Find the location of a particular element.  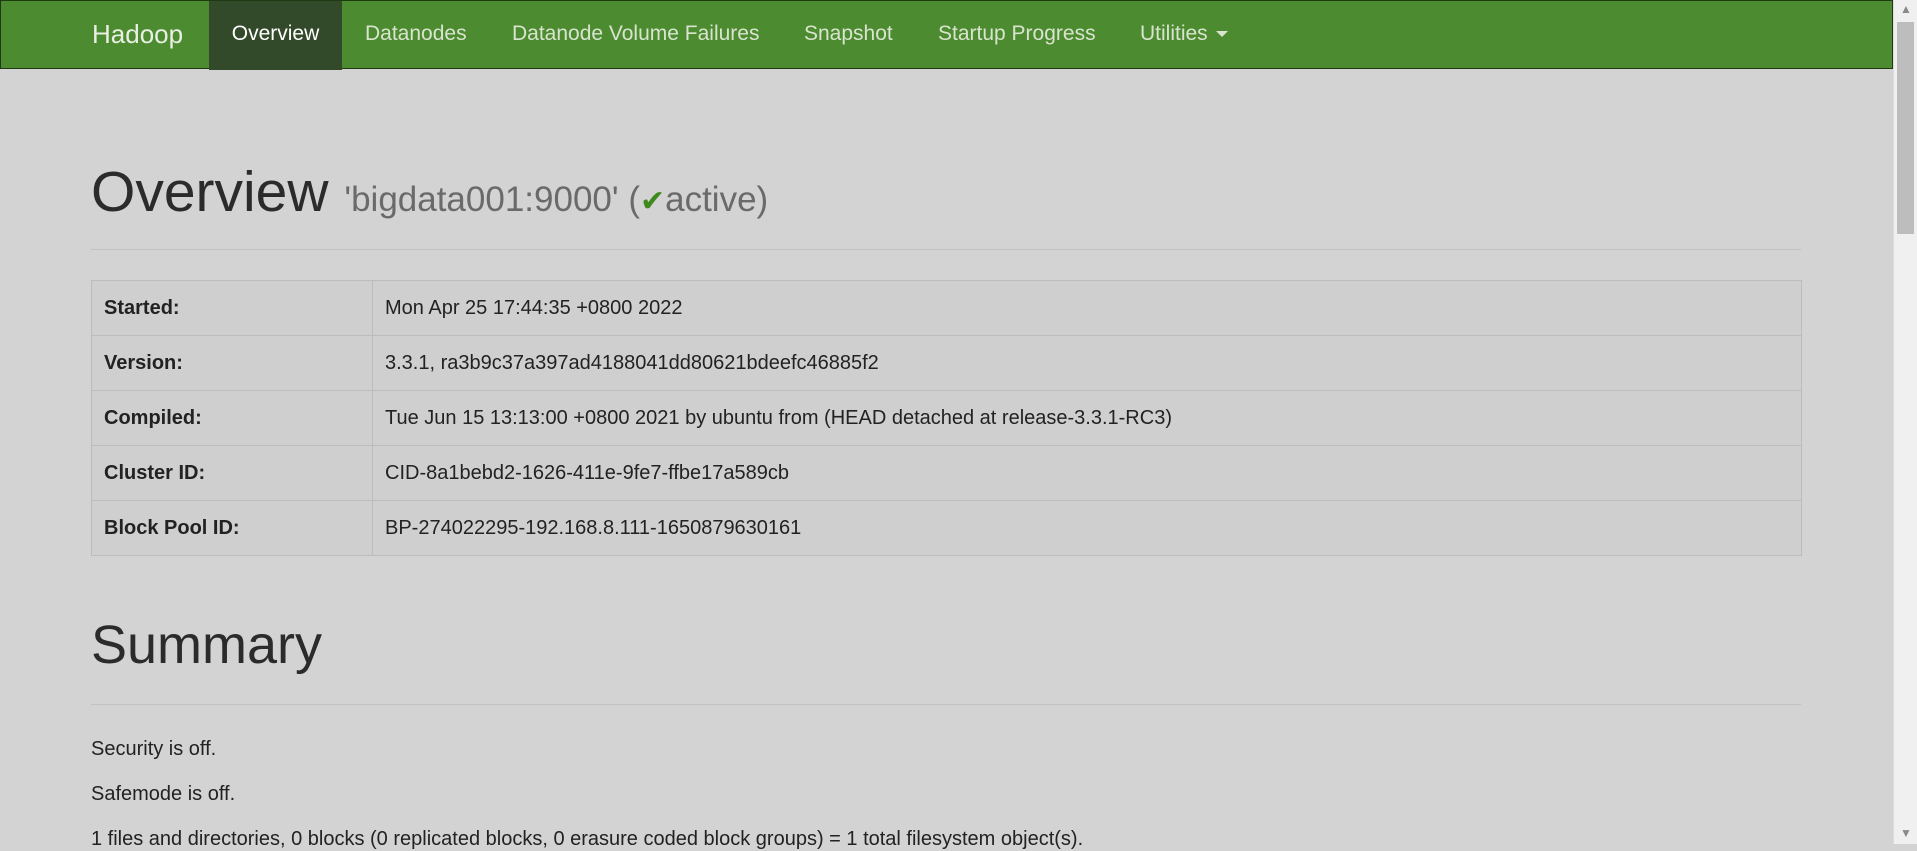

row-label-compiled: Compiled: is located at coordinates (232, 418).